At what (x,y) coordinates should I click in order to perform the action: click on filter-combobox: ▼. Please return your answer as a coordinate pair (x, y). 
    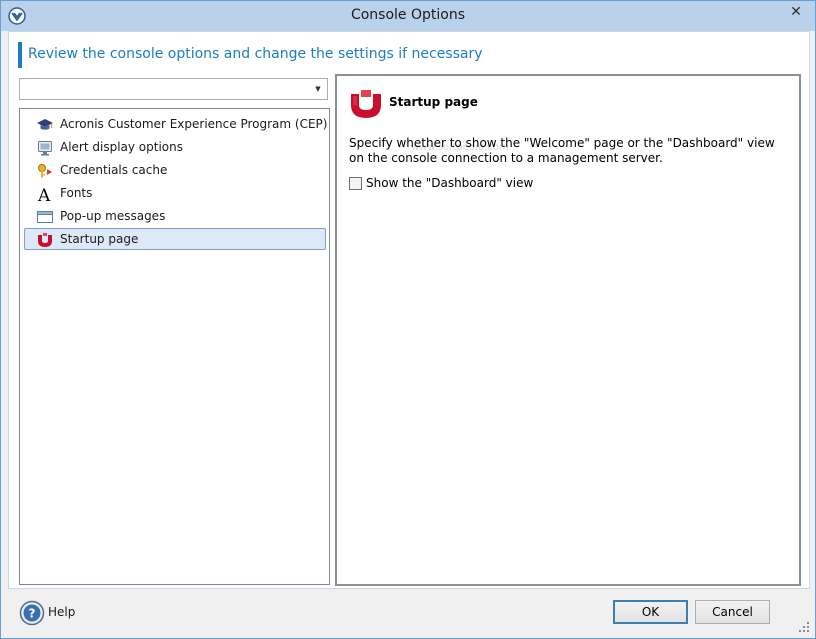
    Looking at the image, I should click on (173, 89).